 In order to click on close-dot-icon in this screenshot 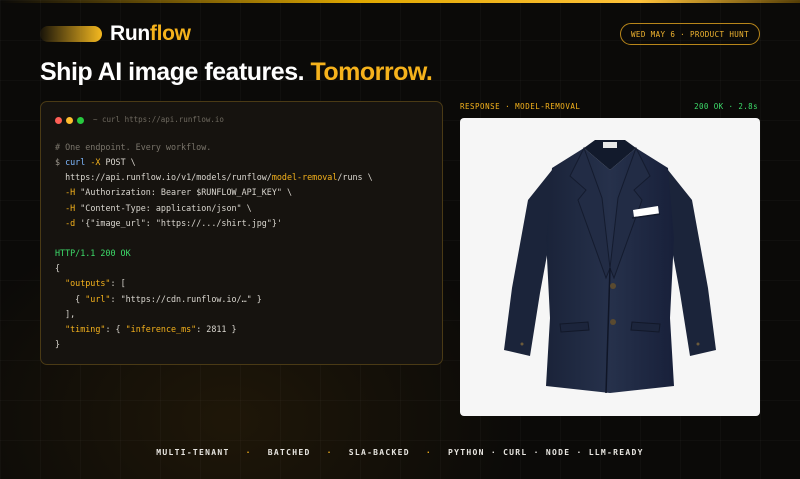, I will do `click(58, 120)`.